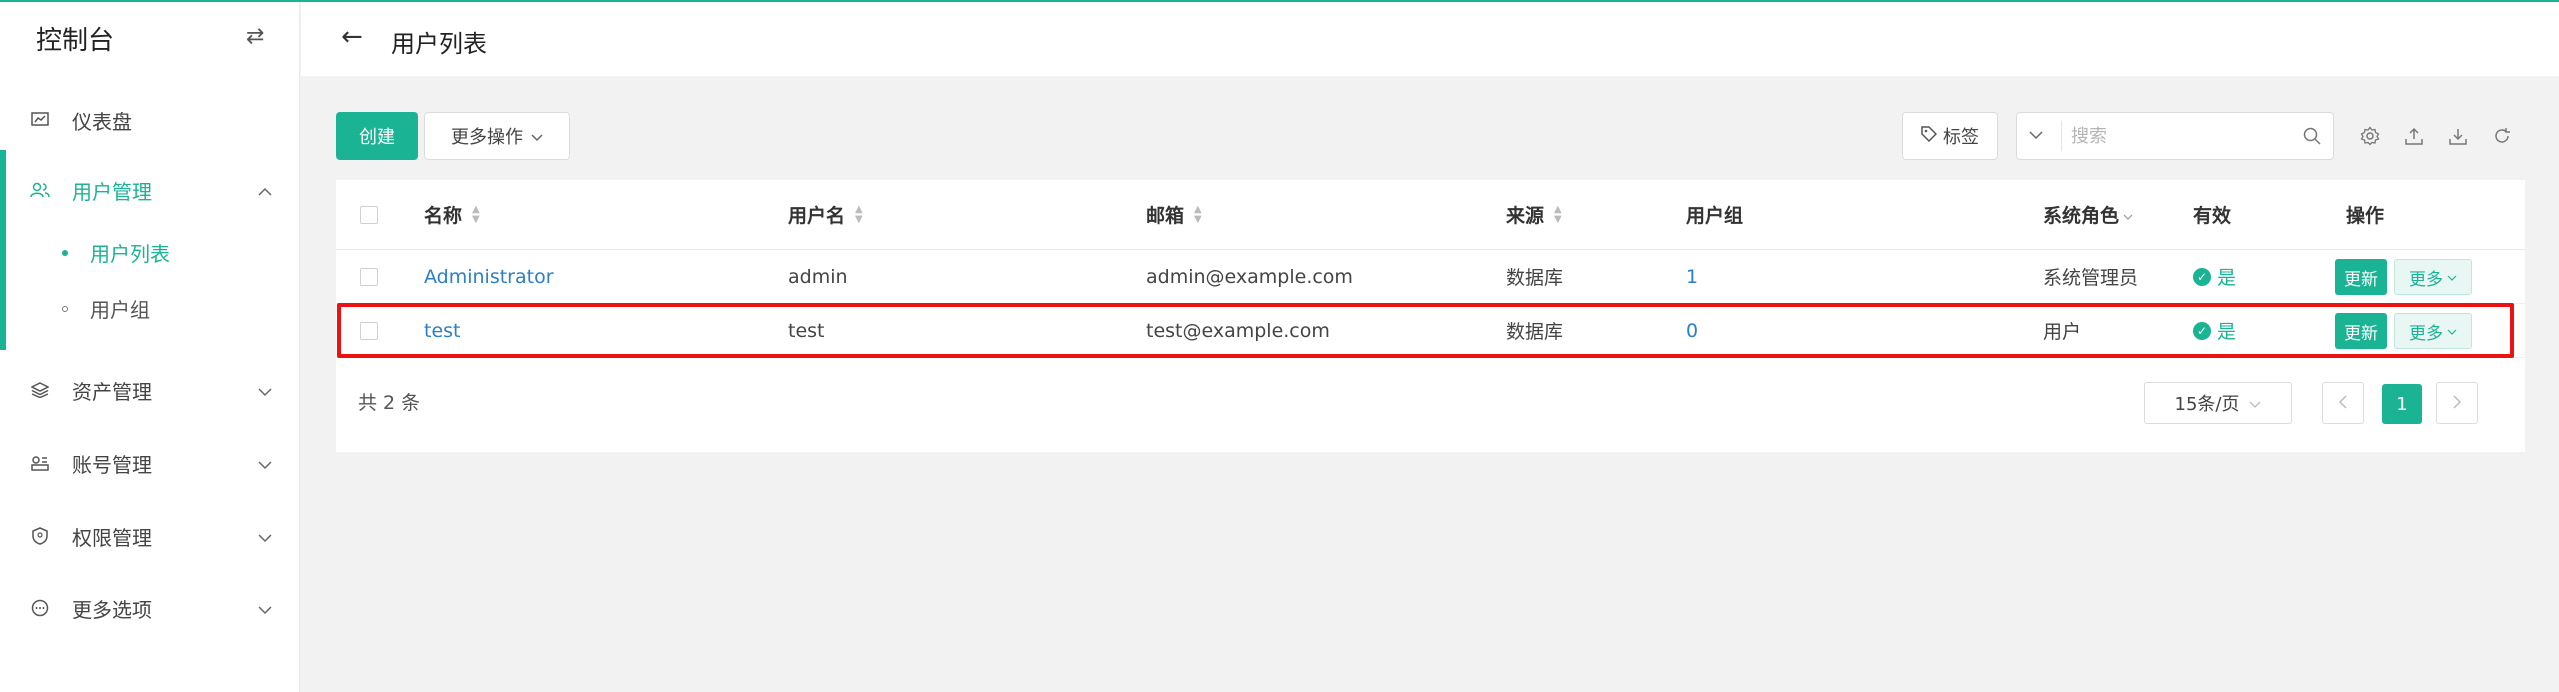  I want to click on settings-icon, so click(2370, 136).